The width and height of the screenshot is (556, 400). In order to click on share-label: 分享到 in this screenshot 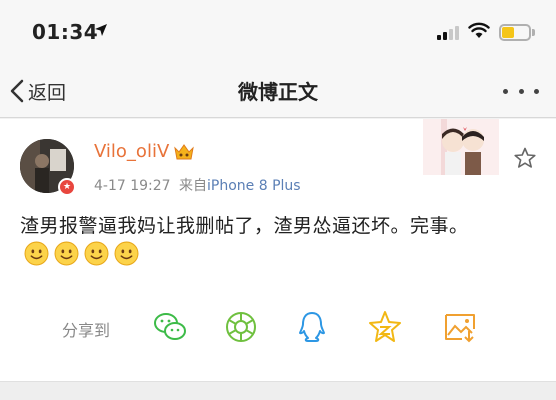, I will do `click(86, 330)`.